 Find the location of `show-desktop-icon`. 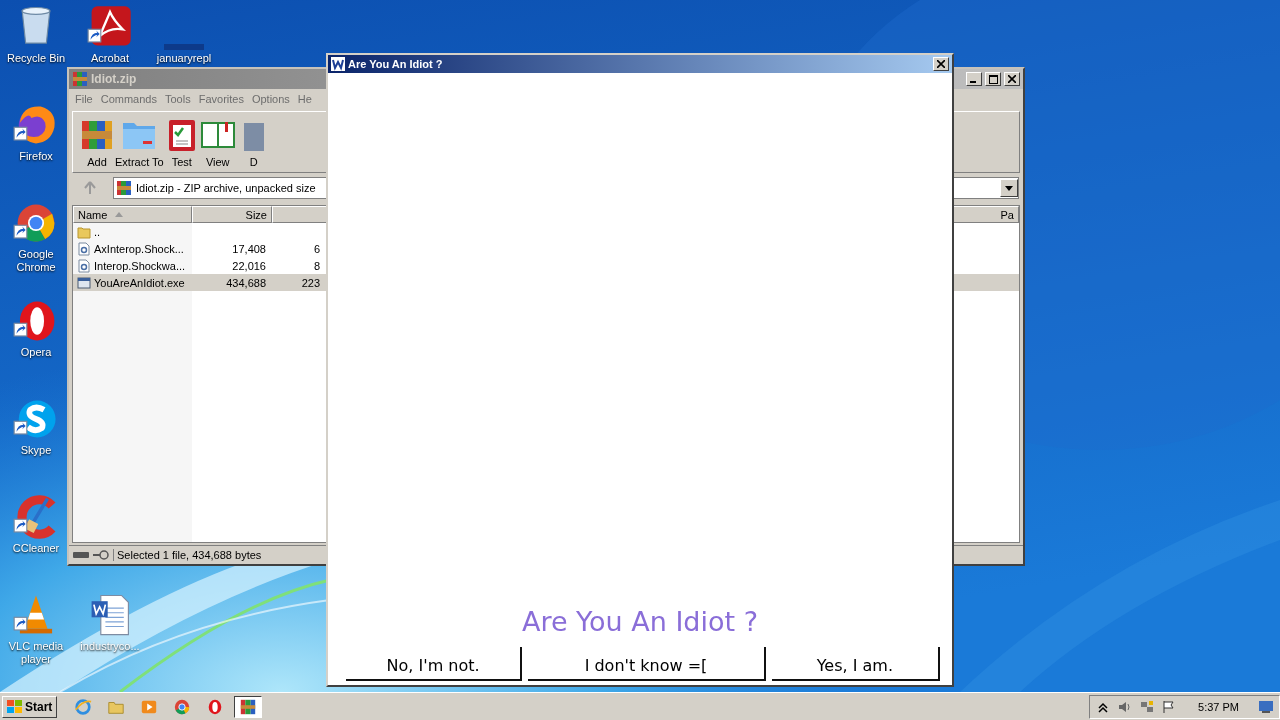

show-desktop-icon is located at coordinates (1266, 706).